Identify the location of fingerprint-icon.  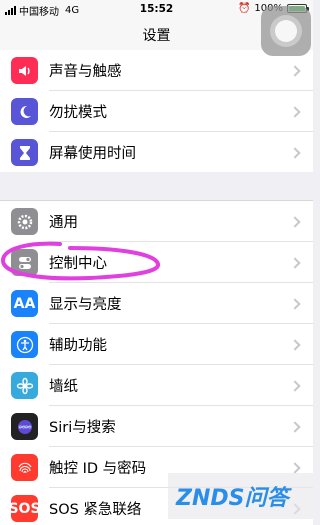
(24, 467).